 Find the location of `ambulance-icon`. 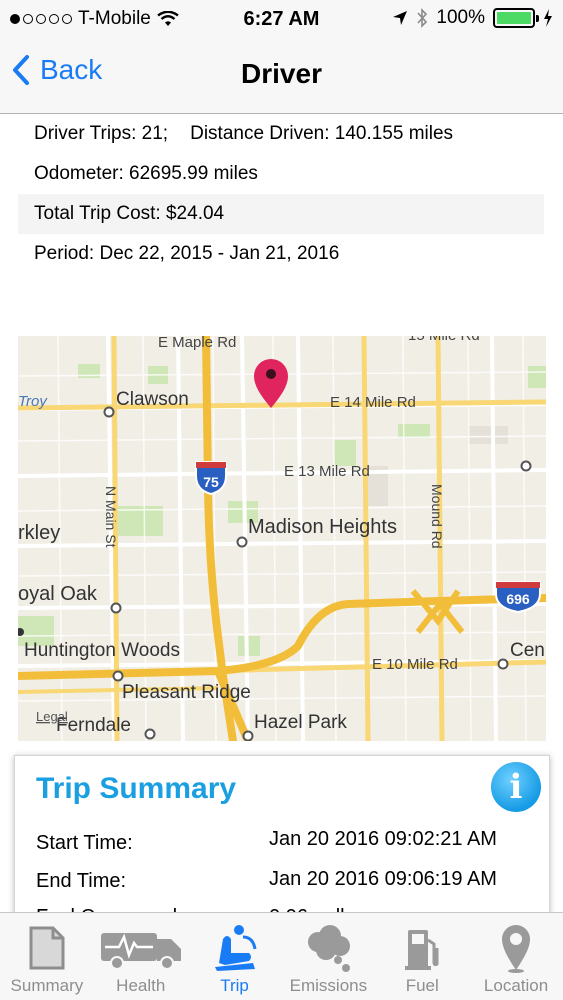

ambulance-icon is located at coordinates (140, 951).